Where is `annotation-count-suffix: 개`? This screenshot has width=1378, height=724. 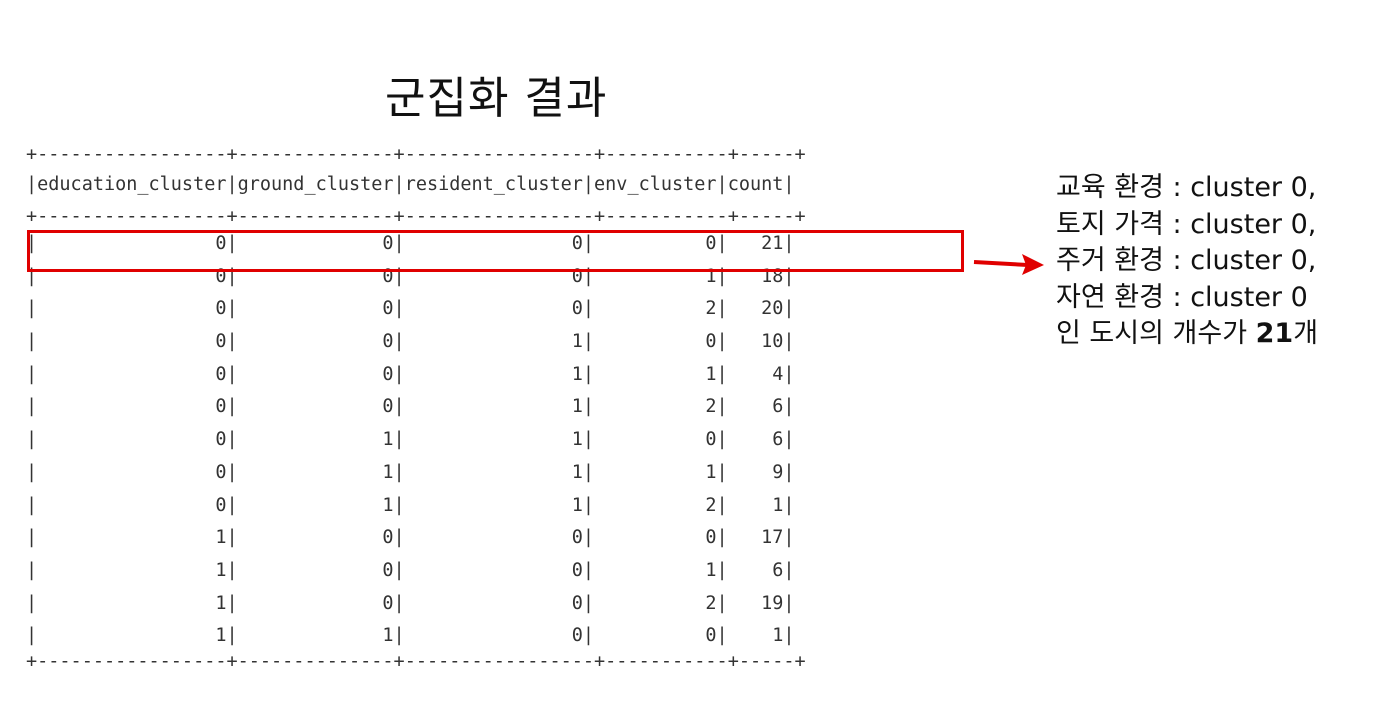
annotation-count-suffix: 개 is located at coordinates (1306, 333).